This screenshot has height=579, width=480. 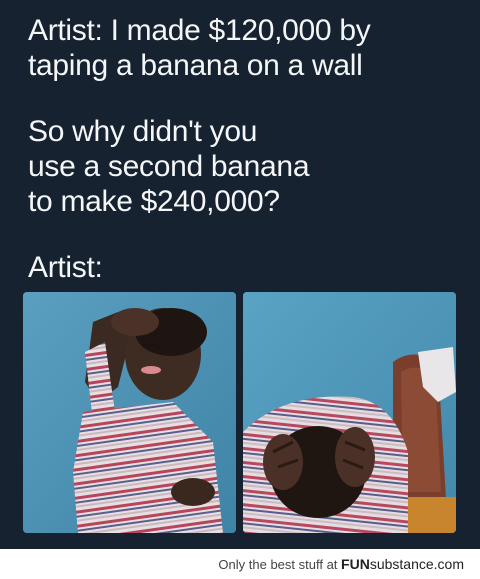 I want to click on watermark-text: Only the best stuff at FUNsubstance.com, so click(x=341, y=564).